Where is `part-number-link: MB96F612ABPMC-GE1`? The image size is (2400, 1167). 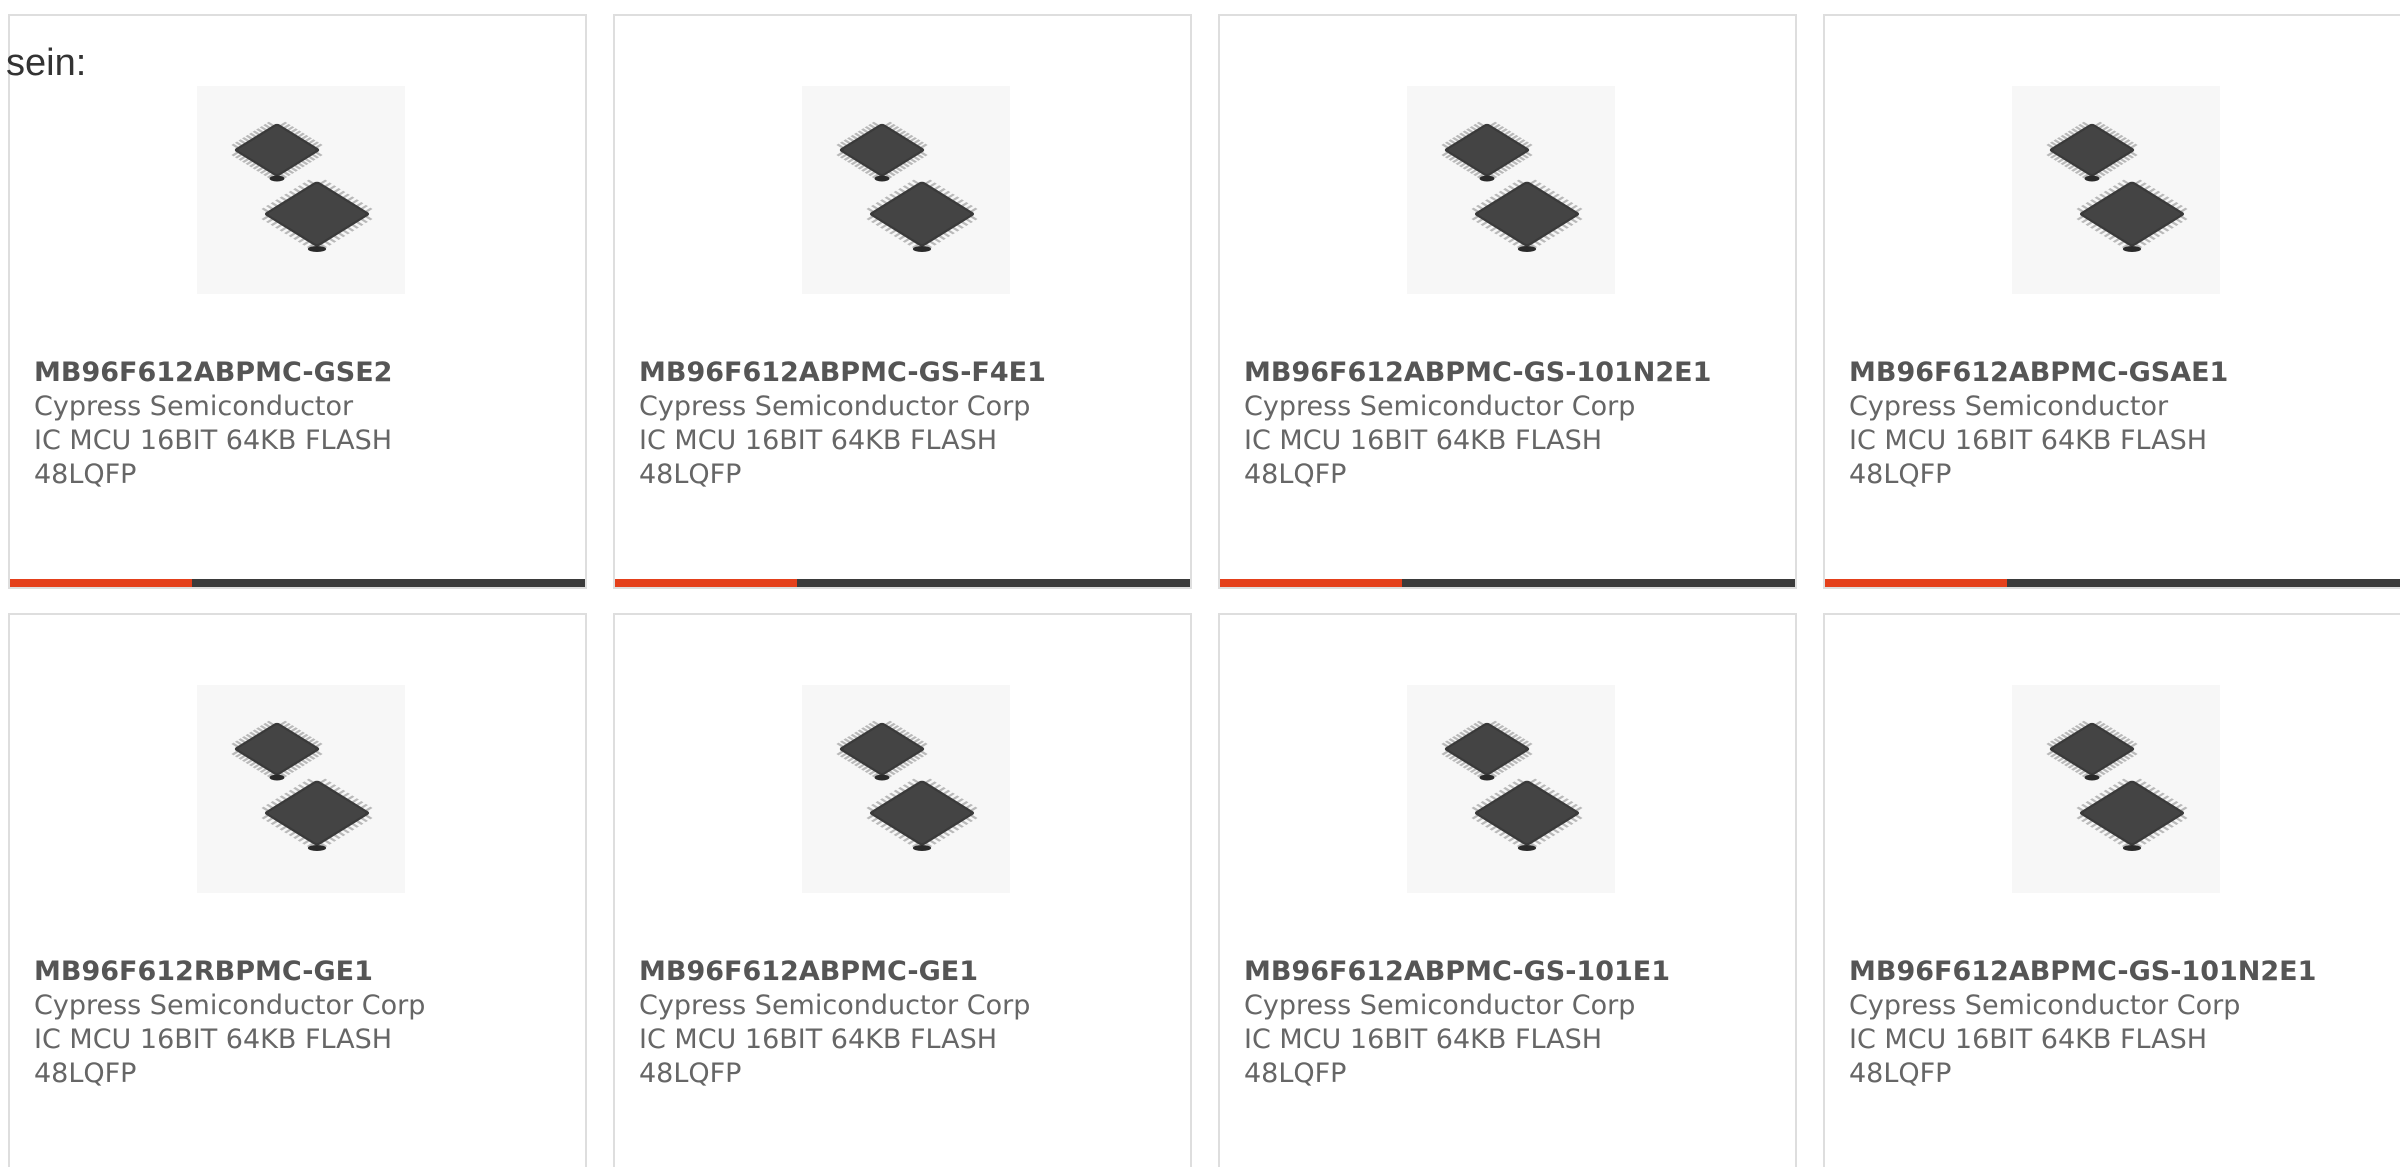
part-number-link: MB96F612ABPMC-GE1 is located at coordinates (909, 972).